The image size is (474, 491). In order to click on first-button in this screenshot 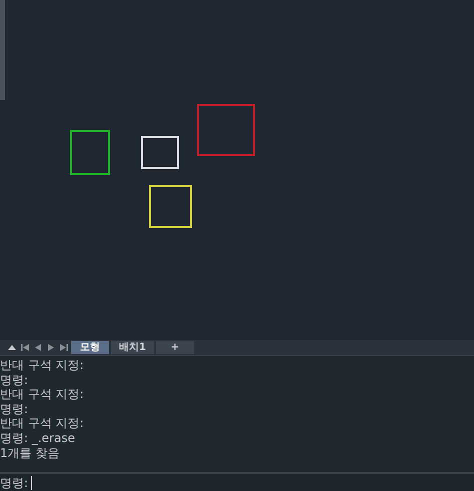, I will do `click(24, 347)`.